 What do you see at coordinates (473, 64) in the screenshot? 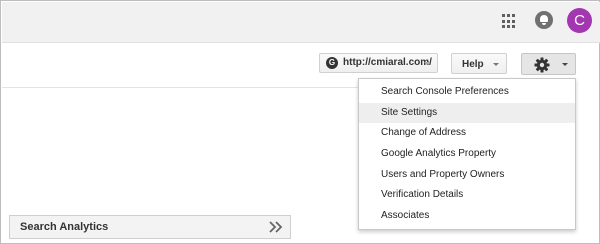
I see `help-label: Help` at bounding box center [473, 64].